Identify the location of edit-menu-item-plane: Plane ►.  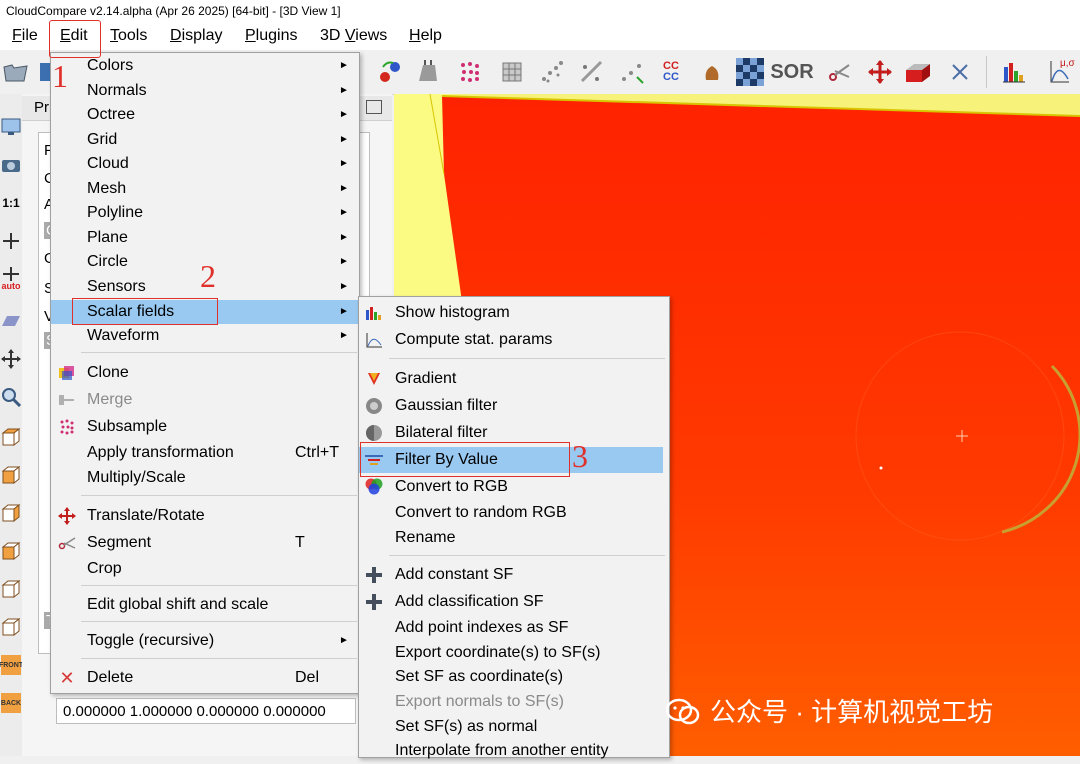
(205, 238).